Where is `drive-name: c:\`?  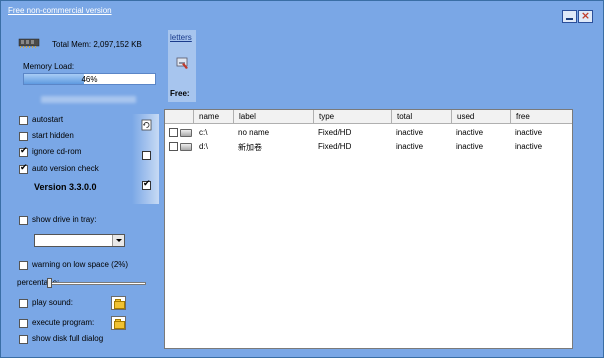
drive-name: c:\ is located at coordinates (203, 132).